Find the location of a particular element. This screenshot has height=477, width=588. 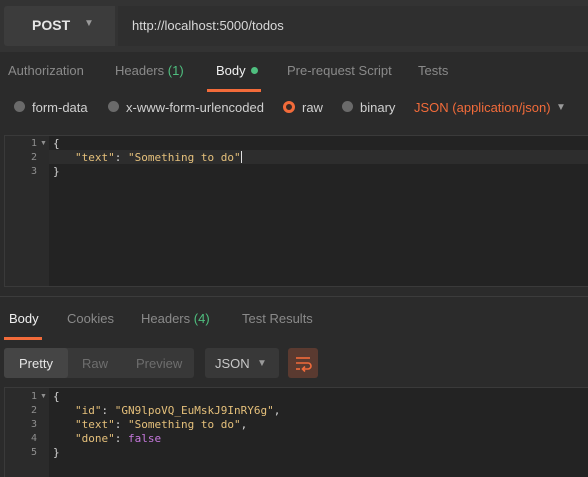

raw-button: Raw is located at coordinates (95, 363).